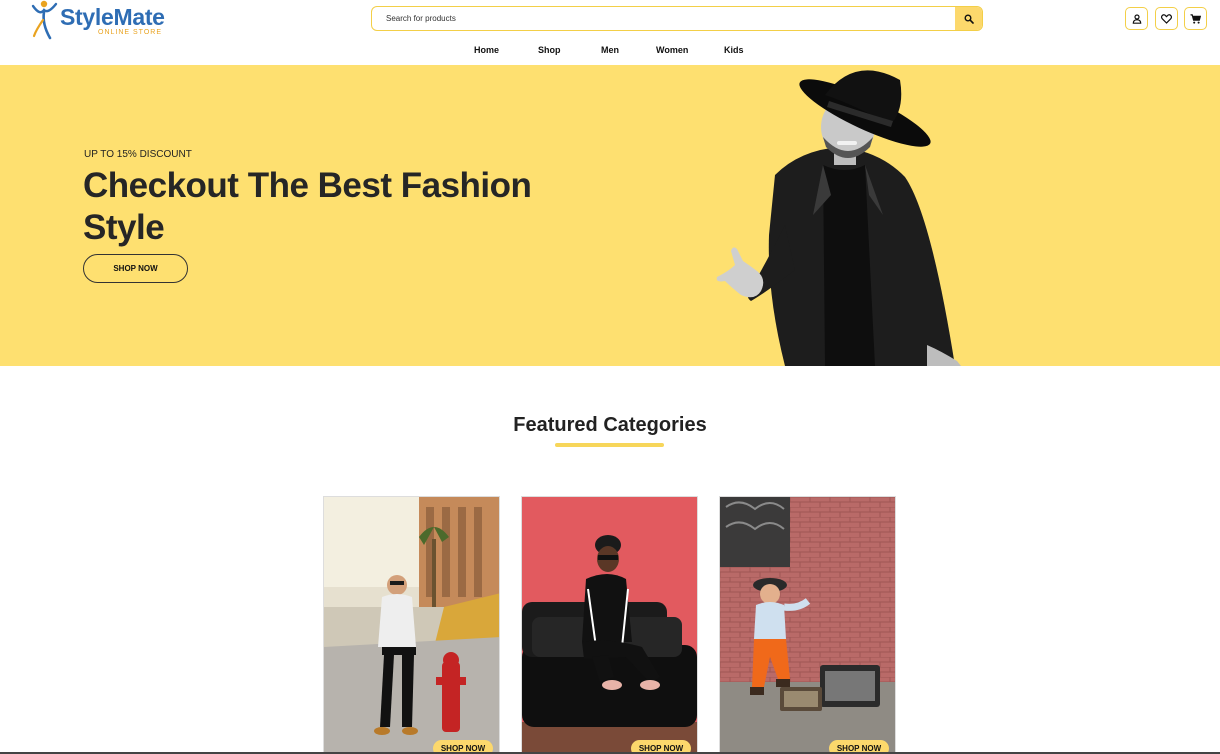  What do you see at coordinates (610, 425) in the screenshot?
I see `featured-categories-title: Featured Categories` at bounding box center [610, 425].